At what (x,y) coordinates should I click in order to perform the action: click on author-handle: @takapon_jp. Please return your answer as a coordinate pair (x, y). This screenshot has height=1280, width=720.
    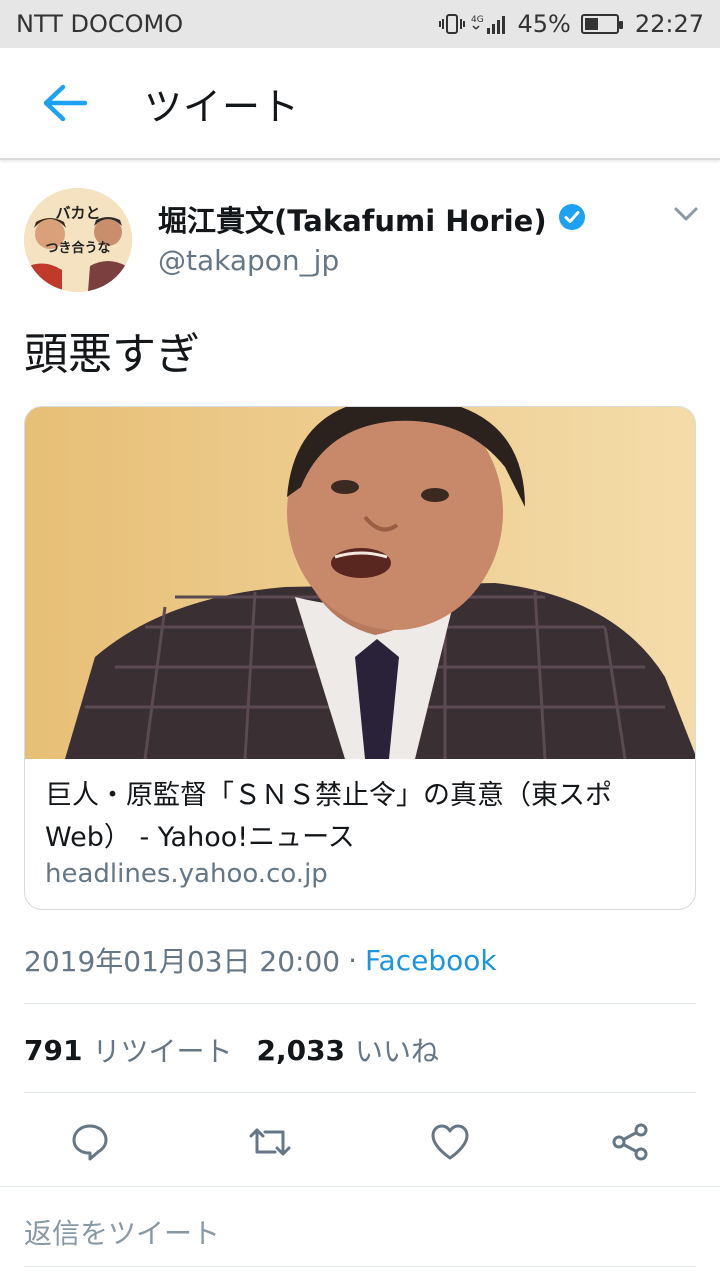
    Looking at the image, I should click on (248, 260).